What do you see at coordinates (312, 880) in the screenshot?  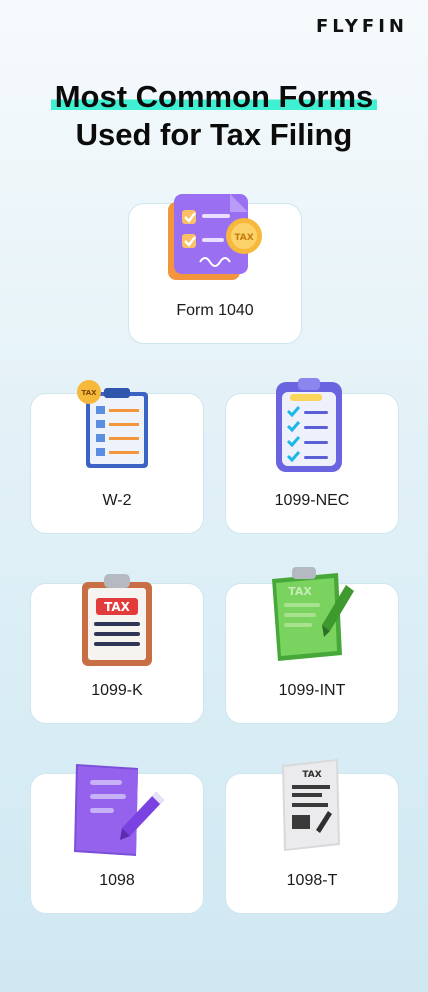 I see `form-label: 1098-T` at bounding box center [312, 880].